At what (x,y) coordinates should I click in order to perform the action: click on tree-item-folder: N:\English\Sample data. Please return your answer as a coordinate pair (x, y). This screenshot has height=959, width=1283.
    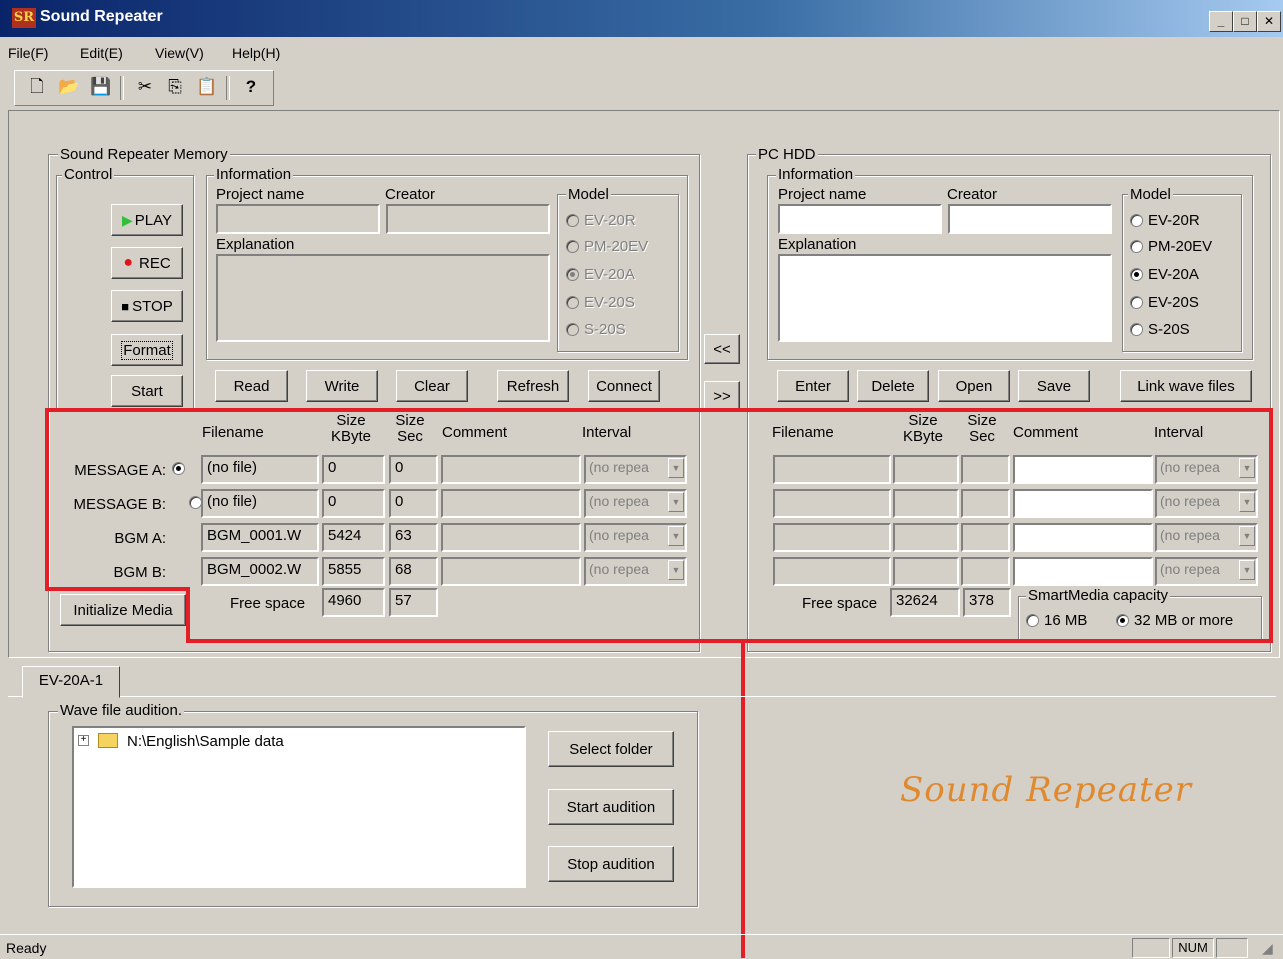
    Looking at the image, I should click on (205, 741).